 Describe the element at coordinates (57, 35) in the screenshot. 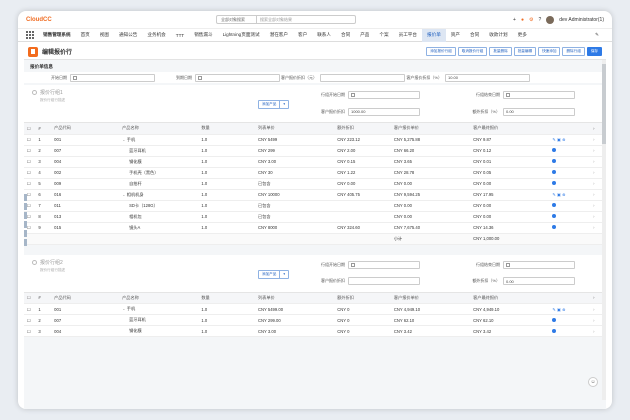

I see `app-title: 销售管理系统` at that location.